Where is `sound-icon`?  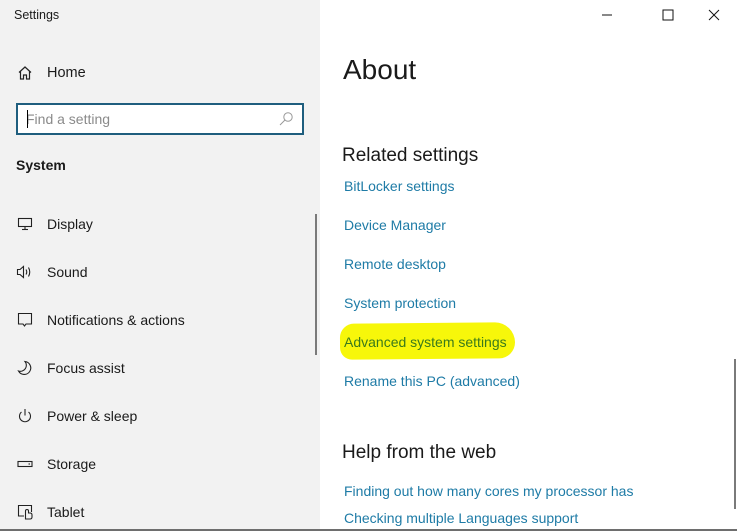 sound-icon is located at coordinates (25, 272).